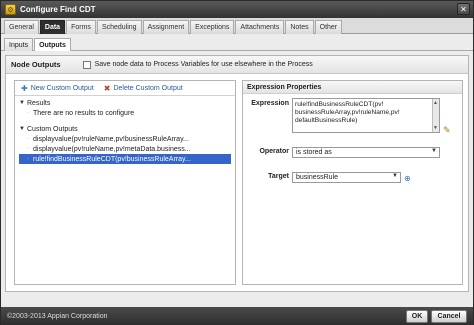 The image size is (474, 325). Describe the element at coordinates (299, 27) in the screenshot. I see `tab-notes: Notes` at that location.